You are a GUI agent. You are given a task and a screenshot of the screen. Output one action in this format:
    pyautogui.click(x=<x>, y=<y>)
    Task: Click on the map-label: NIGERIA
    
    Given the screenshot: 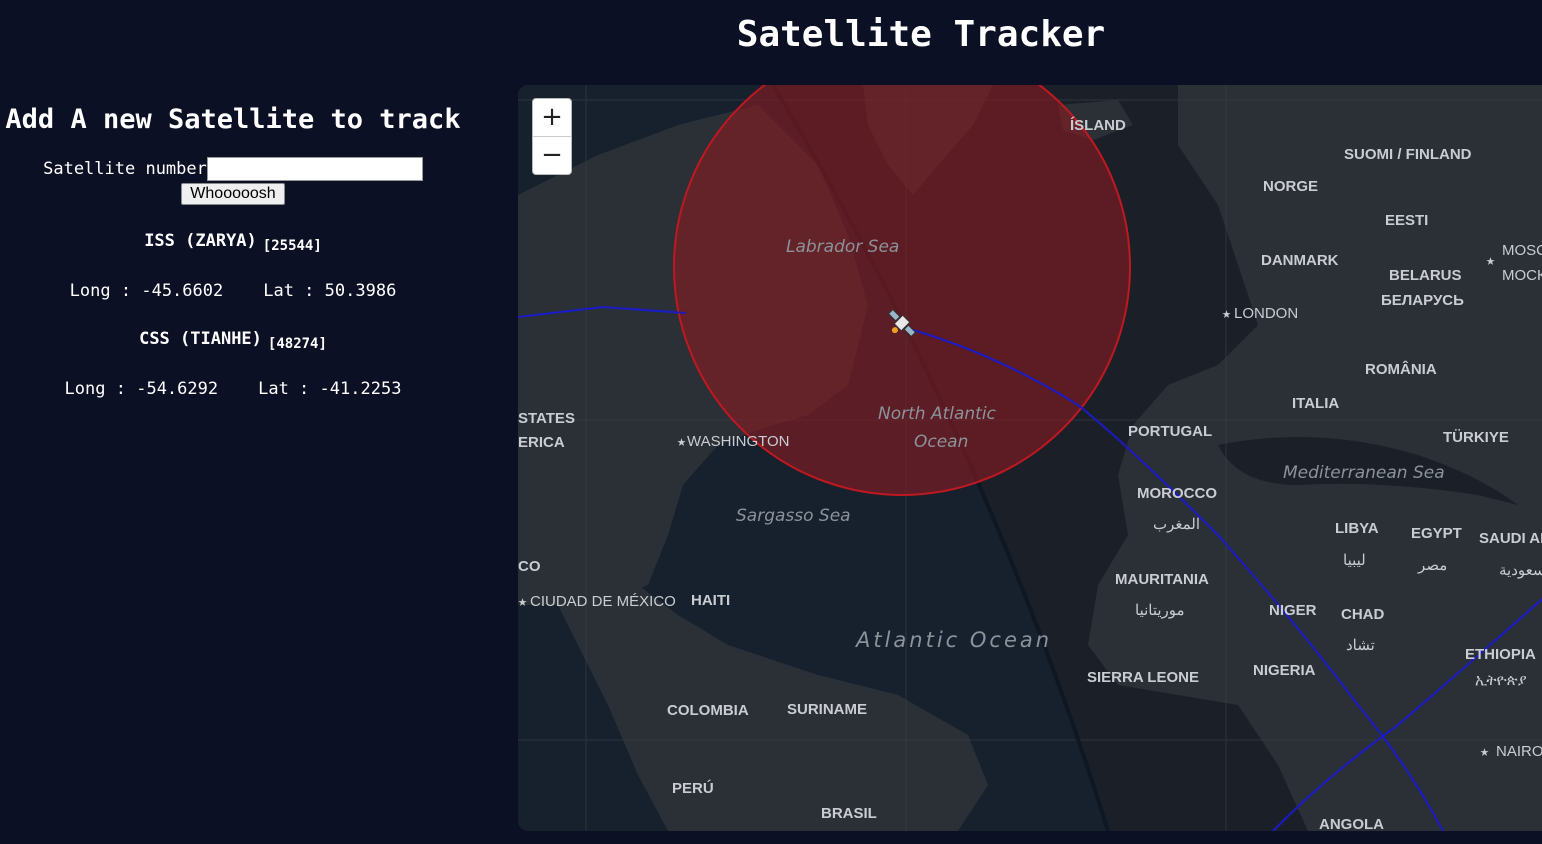 What is the action you would take?
    pyautogui.click(x=1284, y=670)
    